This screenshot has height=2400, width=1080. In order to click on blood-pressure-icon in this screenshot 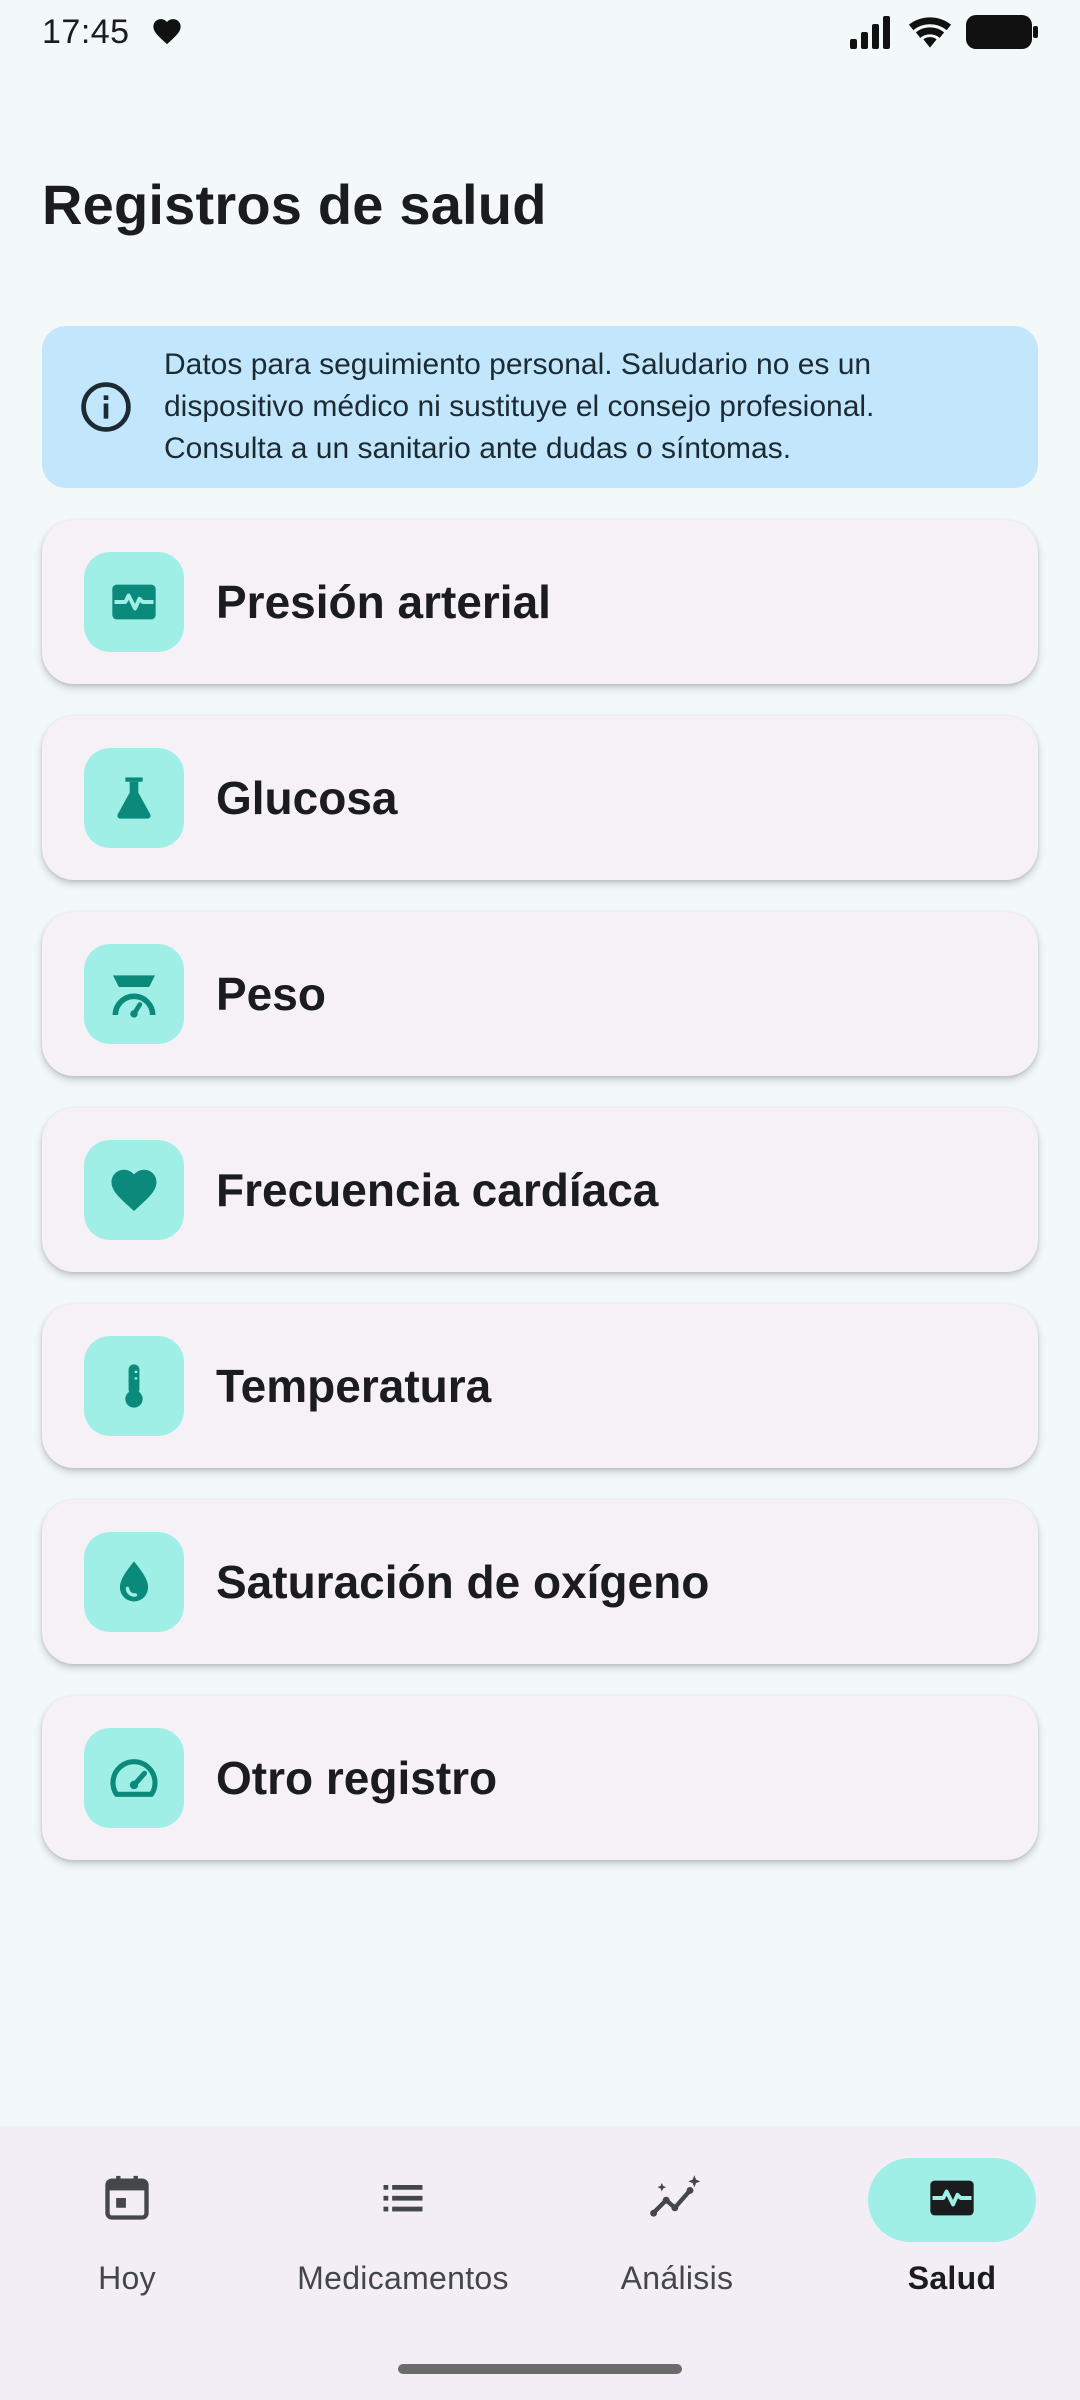, I will do `click(134, 602)`.